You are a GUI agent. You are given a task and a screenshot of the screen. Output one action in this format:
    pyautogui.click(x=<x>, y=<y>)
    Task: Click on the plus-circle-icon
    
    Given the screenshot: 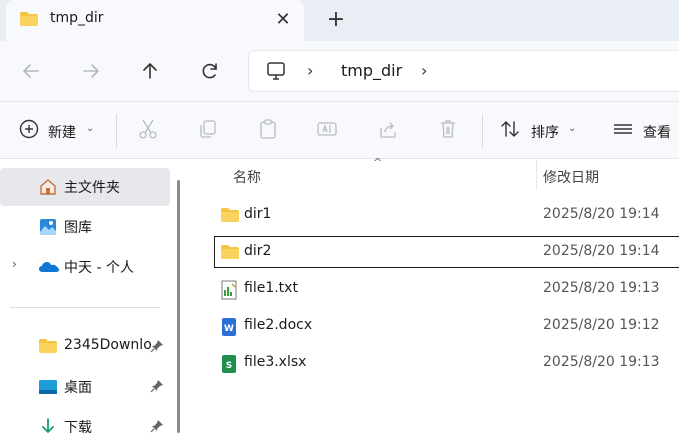 What is the action you would take?
    pyautogui.click(x=29, y=129)
    